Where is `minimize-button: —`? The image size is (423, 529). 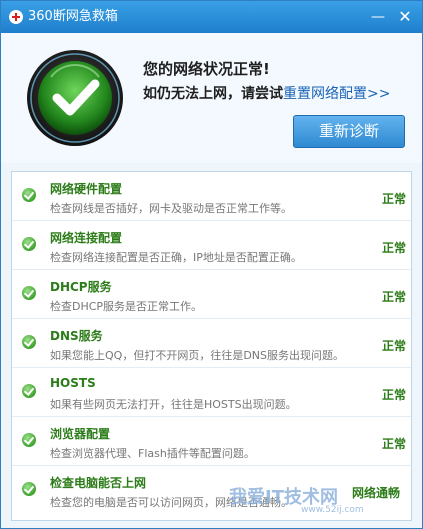
minimize-button: — is located at coordinates (378, 17).